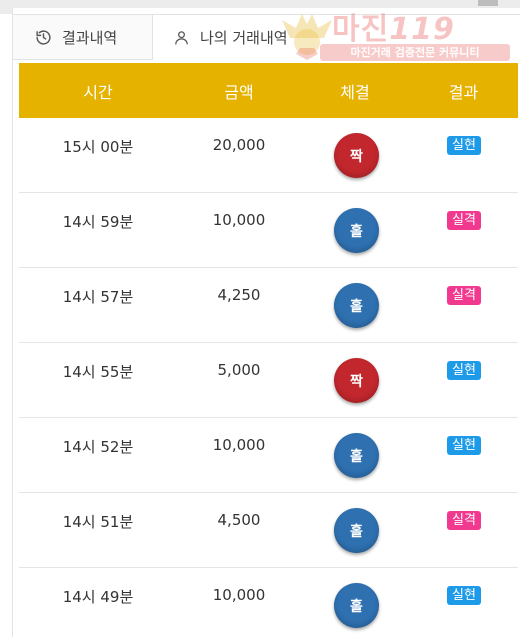 The height and width of the screenshot is (637, 520). Describe the element at coordinates (268, 90) in the screenshot. I see `table-header: 시간 금액 체결 결과` at that location.